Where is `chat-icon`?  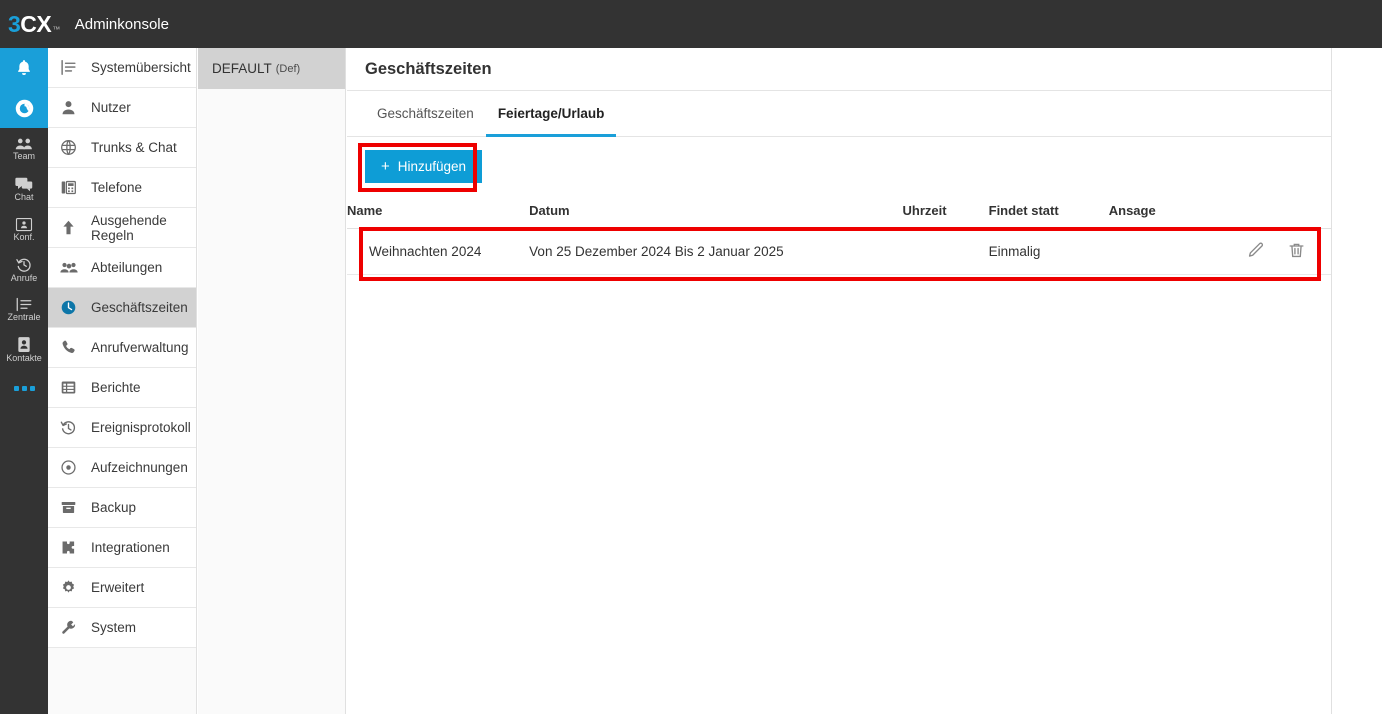
chat-icon is located at coordinates (24, 184).